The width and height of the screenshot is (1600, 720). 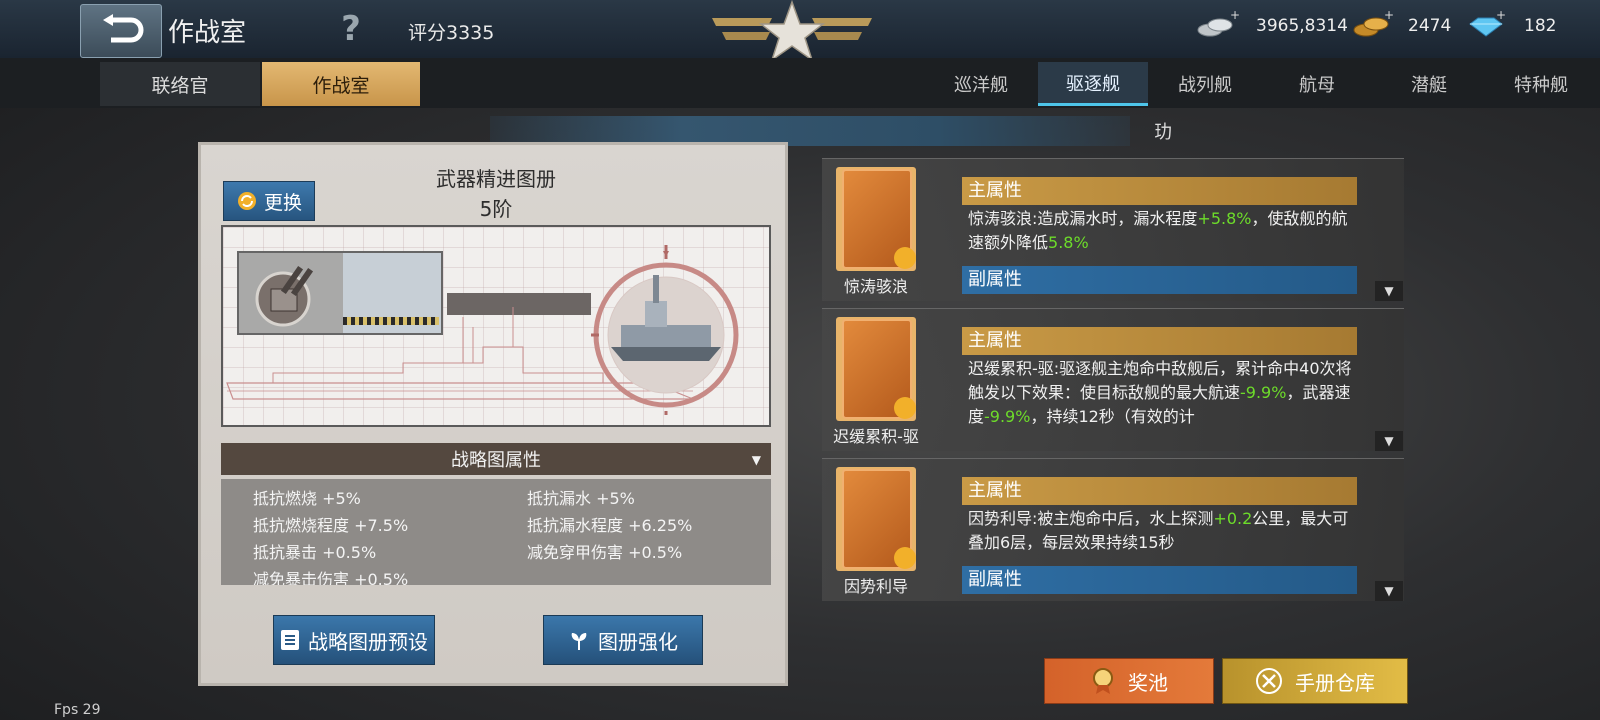 What do you see at coordinates (1511, 26) in the screenshot?
I see `currency-diamond: 182` at bounding box center [1511, 26].